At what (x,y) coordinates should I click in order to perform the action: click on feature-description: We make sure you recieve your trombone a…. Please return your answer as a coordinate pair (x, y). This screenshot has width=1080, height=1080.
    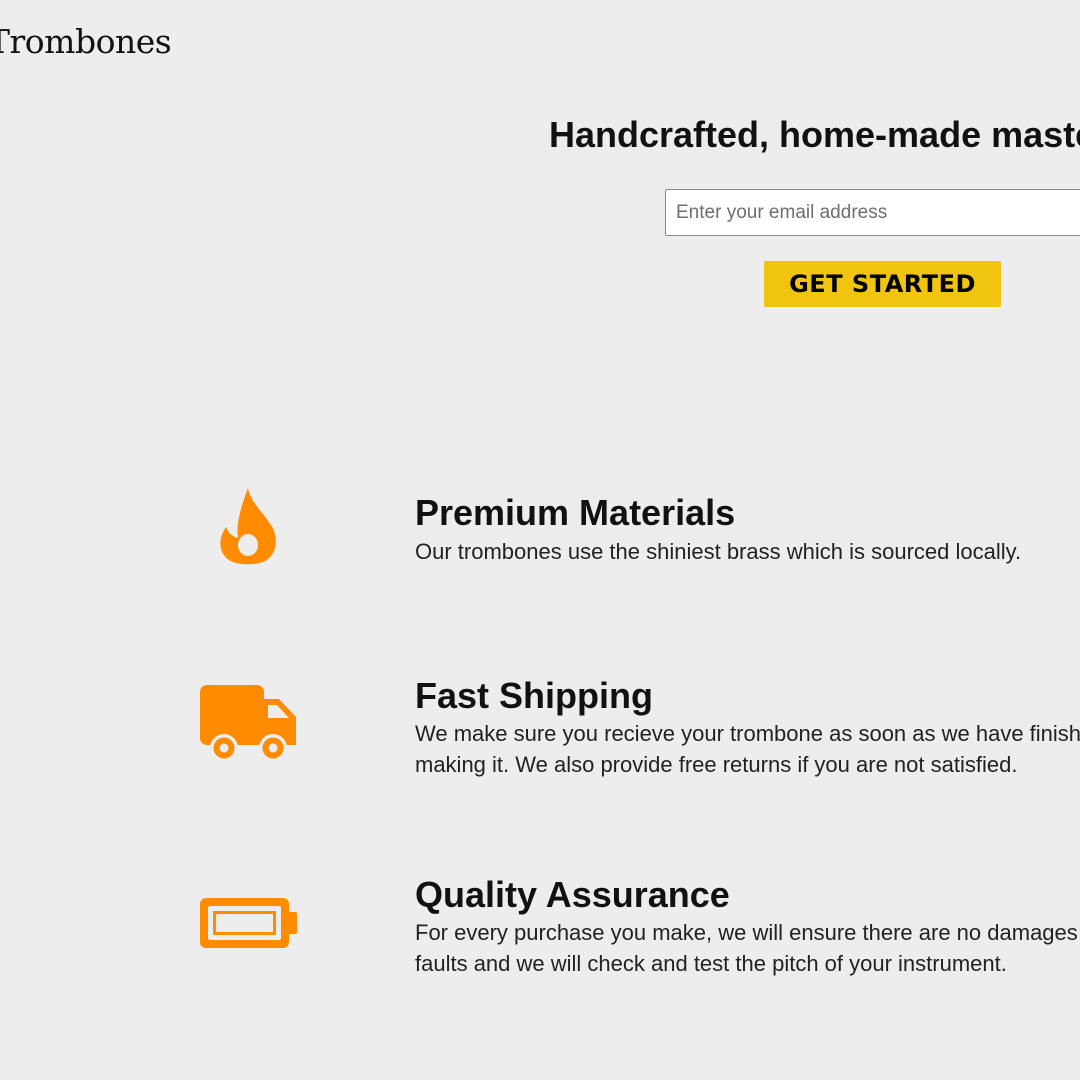
    Looking at the image, I should click on (747, 749).